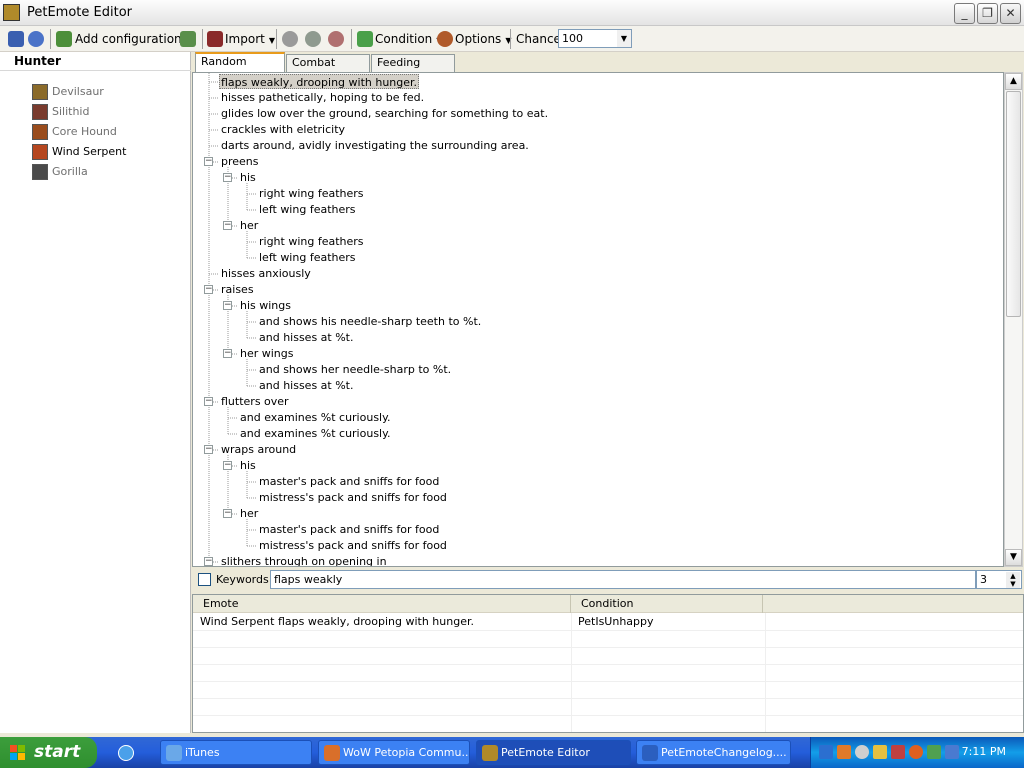 Image resolution: width=1024 pixels, height=768 pixels. I want to click on app-icon, so click(11, 12).